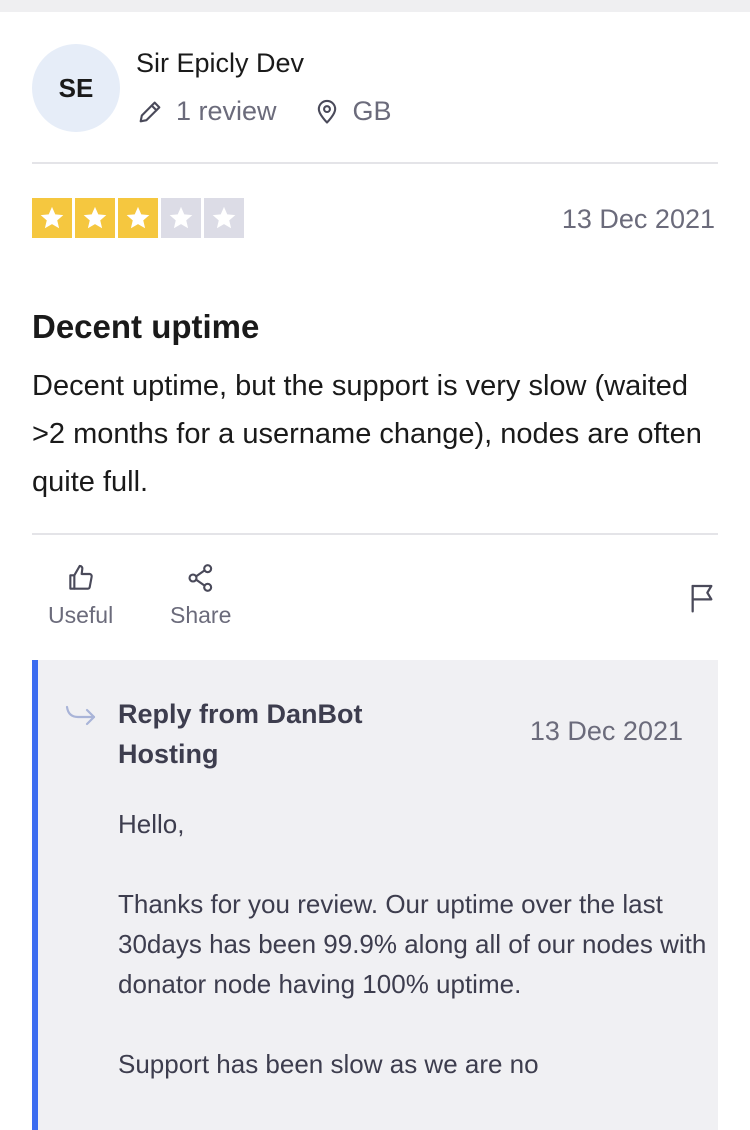 The width and height of the screenshot is (750, 1130). What do you see at coordinates (375, 534) in the screenshot?
I see `body-divider` at bounding box center [375, 534].